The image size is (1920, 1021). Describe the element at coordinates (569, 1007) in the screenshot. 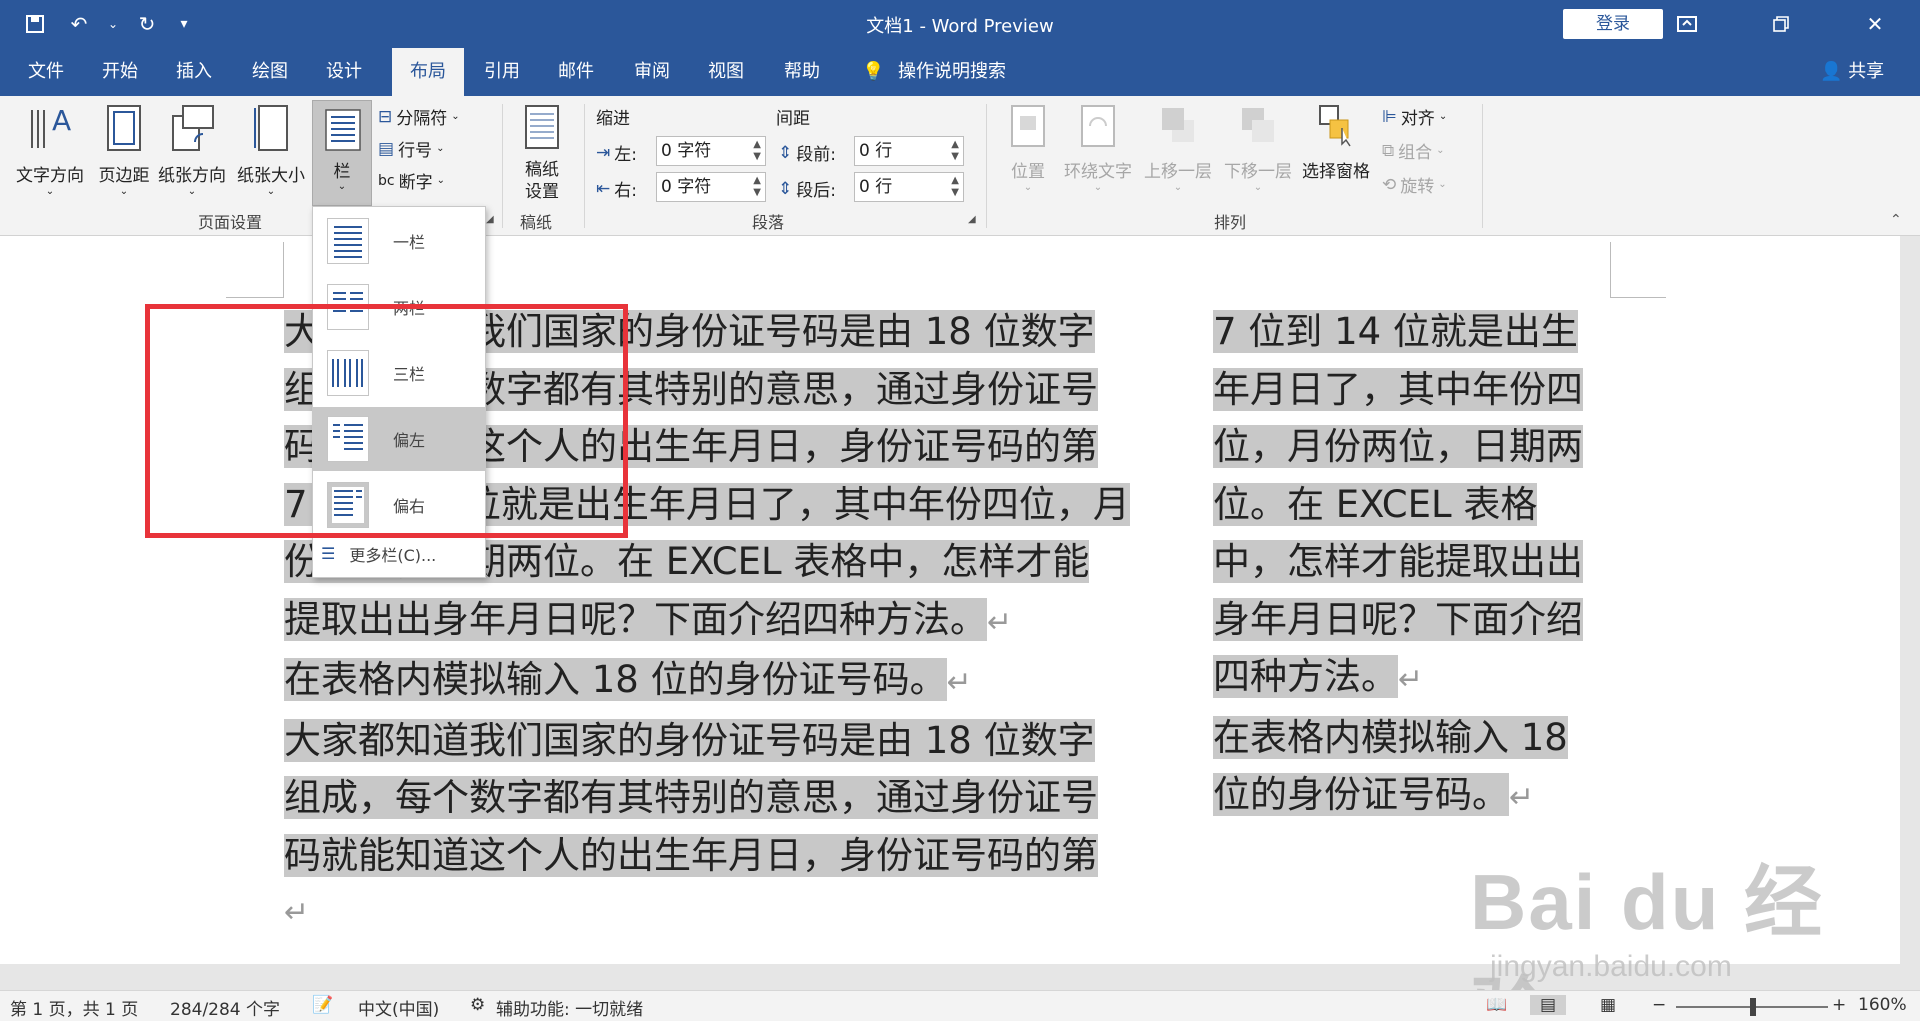

I see `accessibility-status: 辅助功能: 一切就绪` at that location.